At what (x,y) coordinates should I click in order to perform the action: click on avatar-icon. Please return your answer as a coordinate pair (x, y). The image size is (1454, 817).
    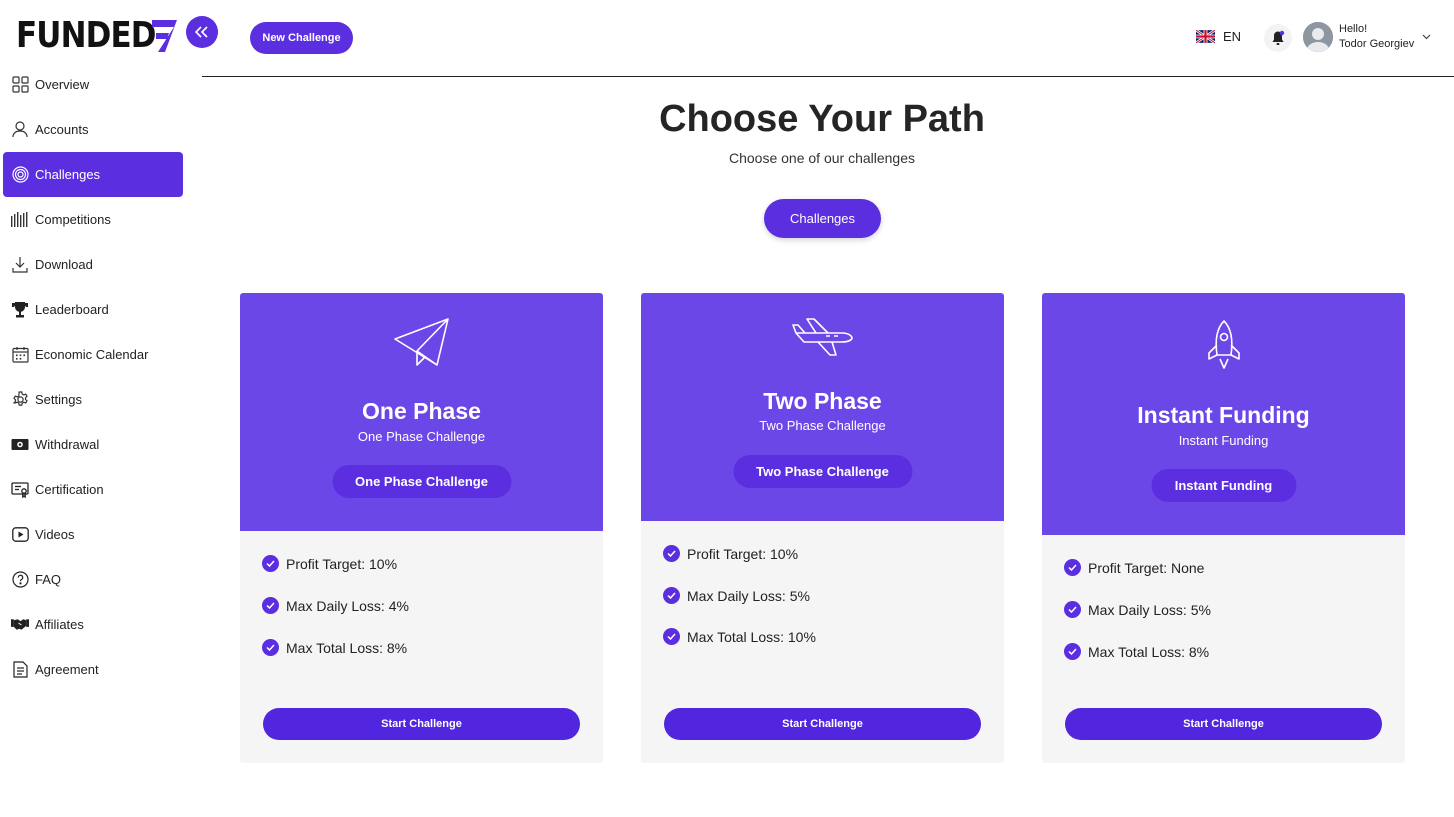
    Looking at the image, I should click on (1318, 37).